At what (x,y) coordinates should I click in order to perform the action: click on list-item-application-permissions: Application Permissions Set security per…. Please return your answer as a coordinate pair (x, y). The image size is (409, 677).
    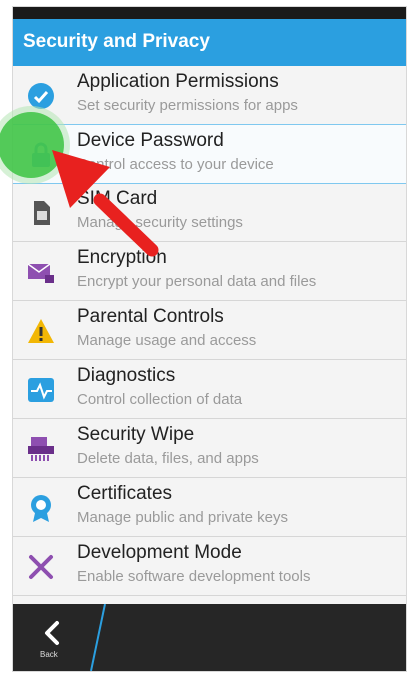
    Looking at the image, I should click on (209, 95).